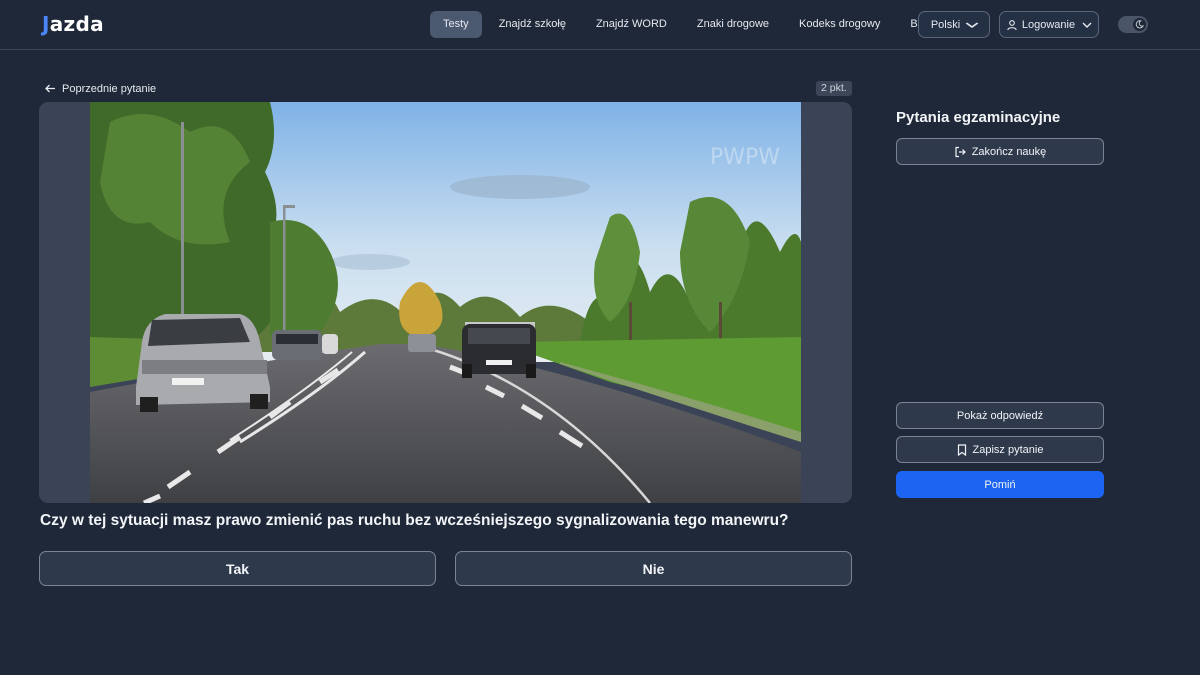 The width and height of the screenshot is (1200, 675). Describe the element at coordinates (978, 117) in the screenshot. I see `sidebar-title: Pytania egzaminacyjne` at that location.